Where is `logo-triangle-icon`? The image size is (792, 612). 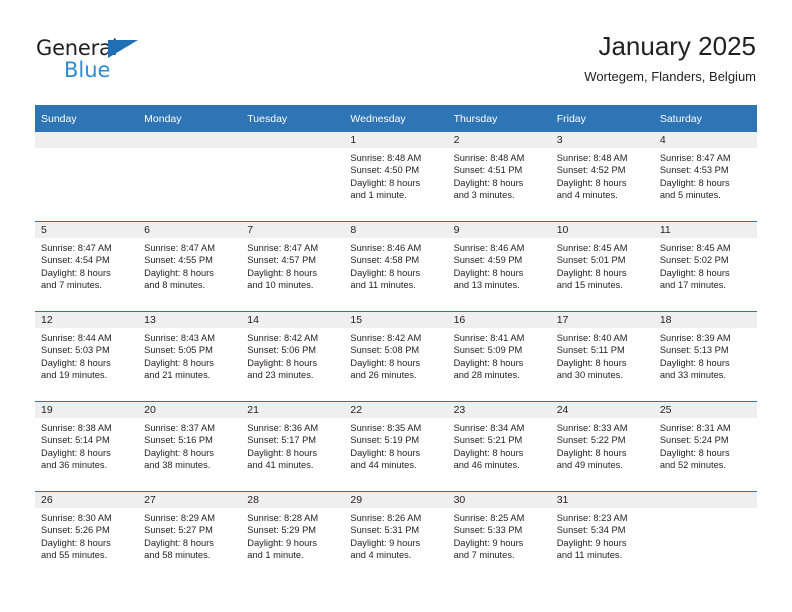
logo-triangle-icon is located at coordinates (123, 49).